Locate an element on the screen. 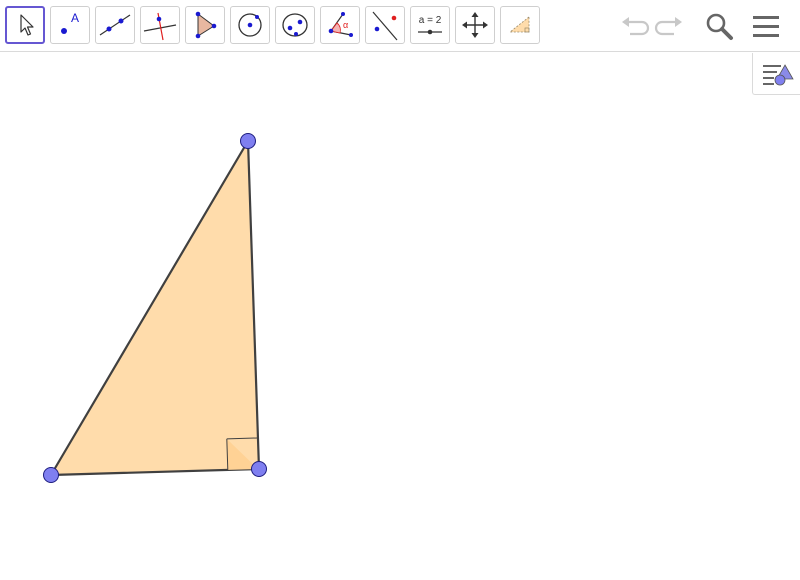 This screenshot has width=800, height=580. custom-tool-button is located at coordinates (520, 25).